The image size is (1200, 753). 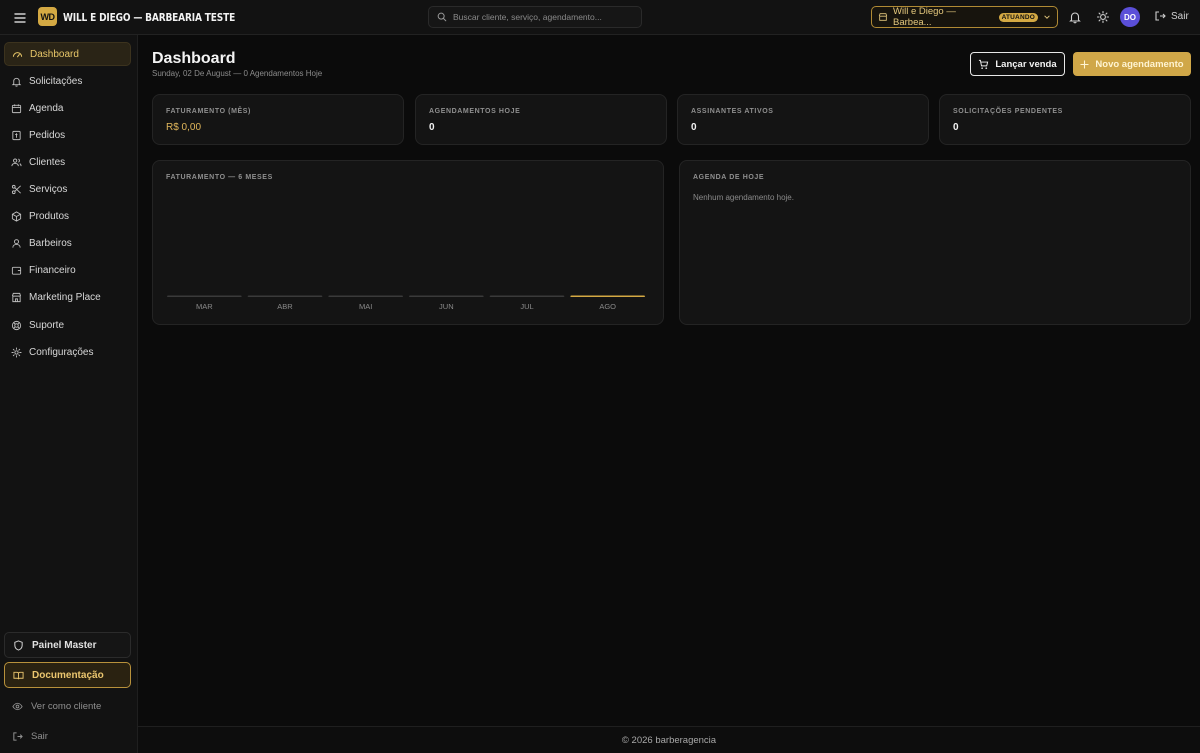 I want to click on brand-logo: WD, so click(x=47, y=16).